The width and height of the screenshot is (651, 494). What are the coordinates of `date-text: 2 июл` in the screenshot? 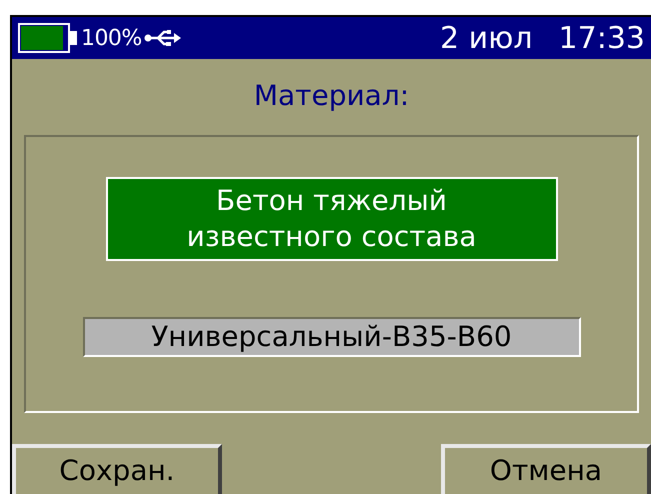 It's located at (486, 39).